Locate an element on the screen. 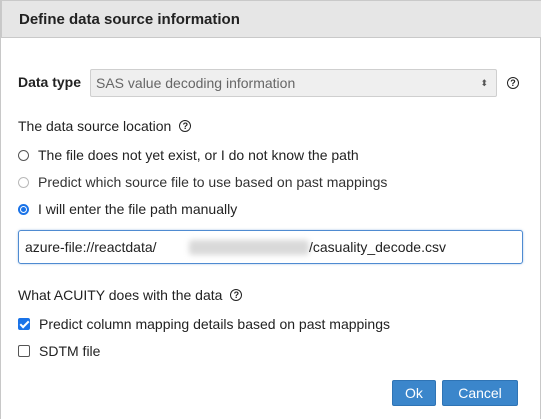  cancel-button: Cancel is located at coordinates (480, 393).